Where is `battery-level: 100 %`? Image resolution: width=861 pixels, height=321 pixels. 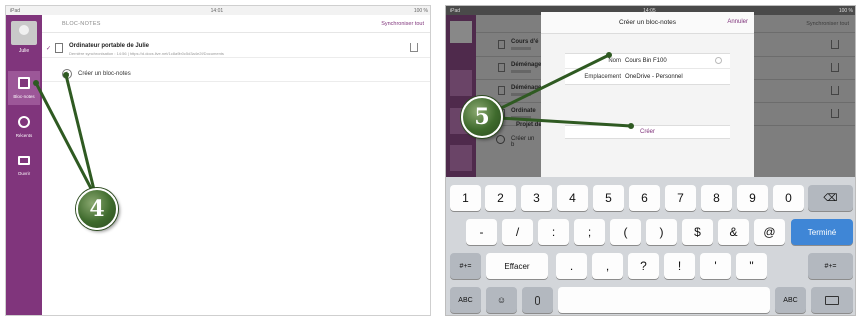
battery-level: 100 % is located at coordinates (420, 10).